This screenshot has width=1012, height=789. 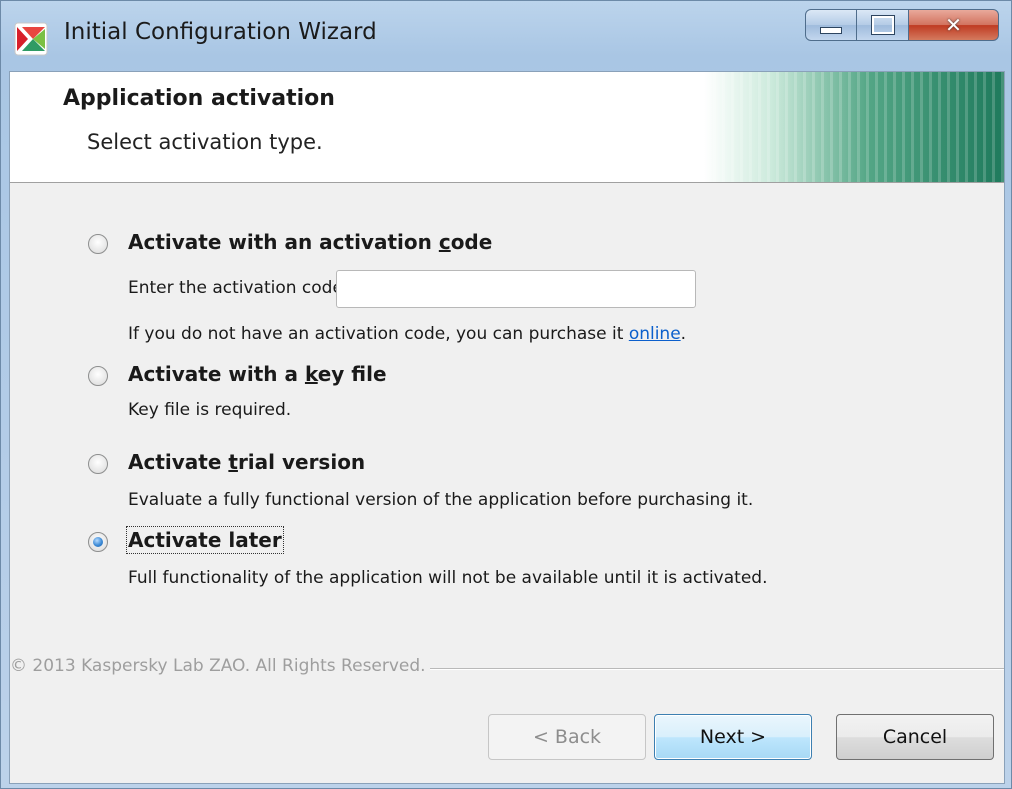 I want to click on cancel-button: Cancel, so click(x=915, y=737).